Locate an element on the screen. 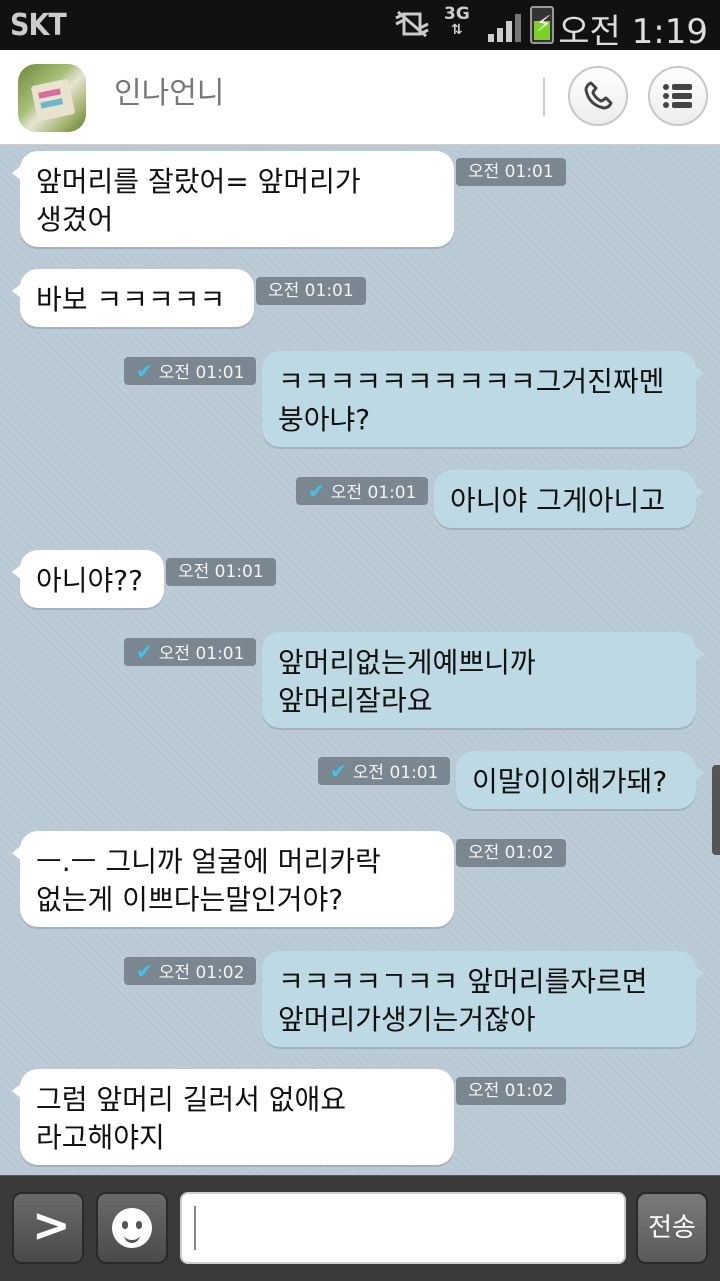  outgoing-message-bubble: 이말이이해가돼? is located at coordinates (580, 780).